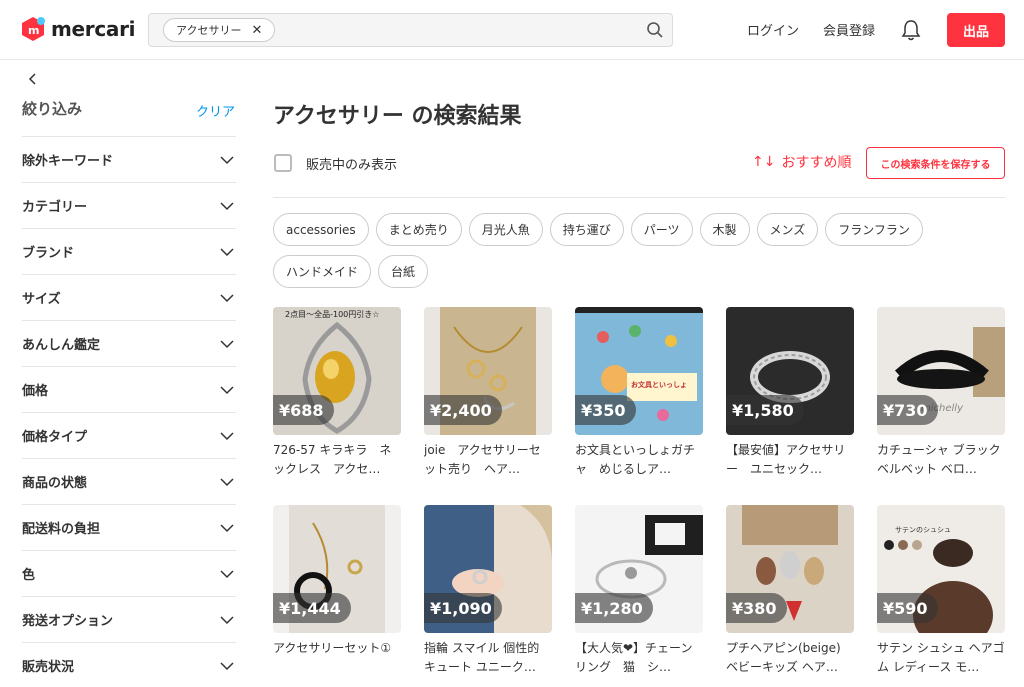  I want to click on filter-item: 配送料の負担, so click(129, 527).